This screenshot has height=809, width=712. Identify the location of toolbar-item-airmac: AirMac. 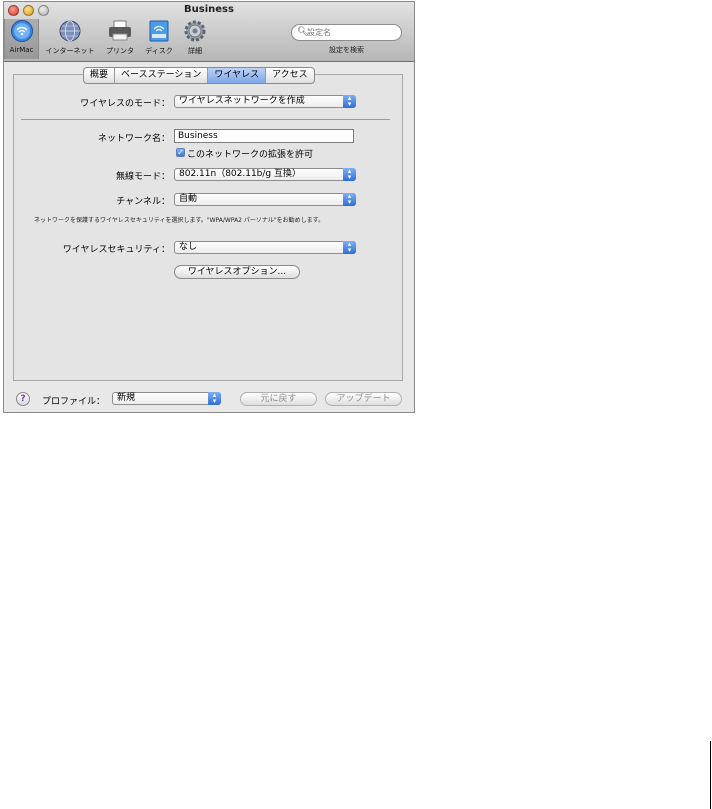
(21, 39).